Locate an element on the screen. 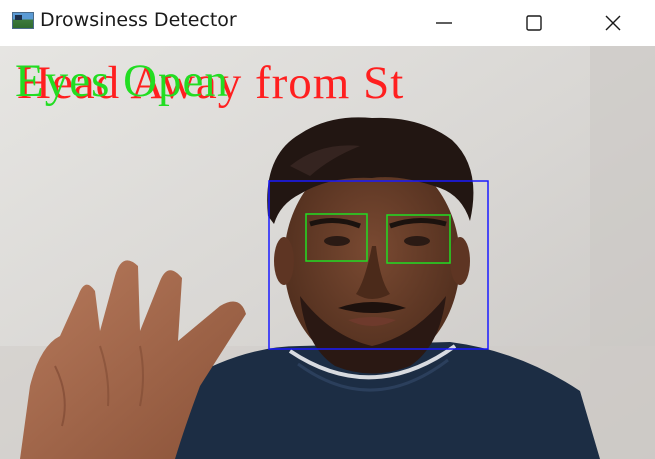 This screenshot has width=655, height=459. minimize-button is located at coordinates (444, 23).